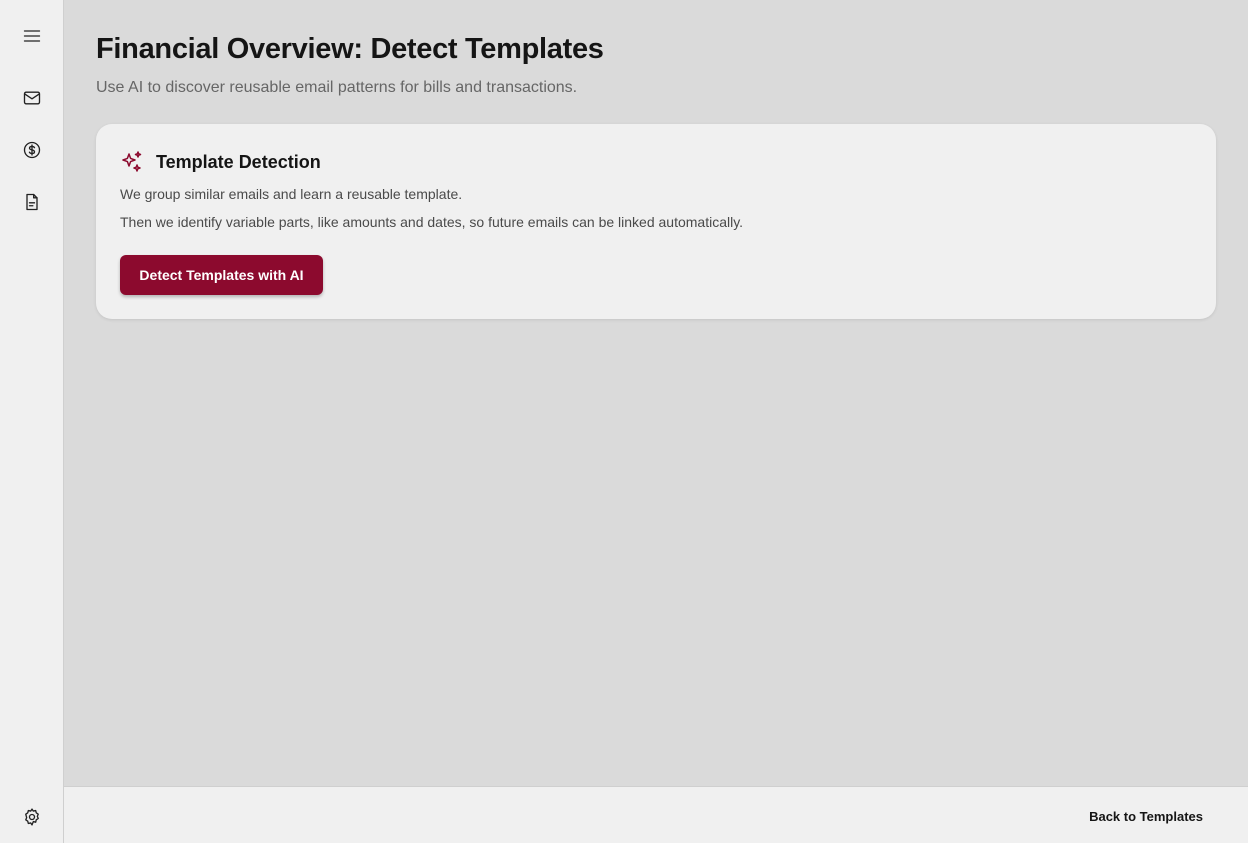 This screenshot has height=843, width=1248. What do you see at coordinates (221, 275) in the screenshot?
I see `detect-templates-button: Detect Templates with AI` at bounding box center [221, 275].